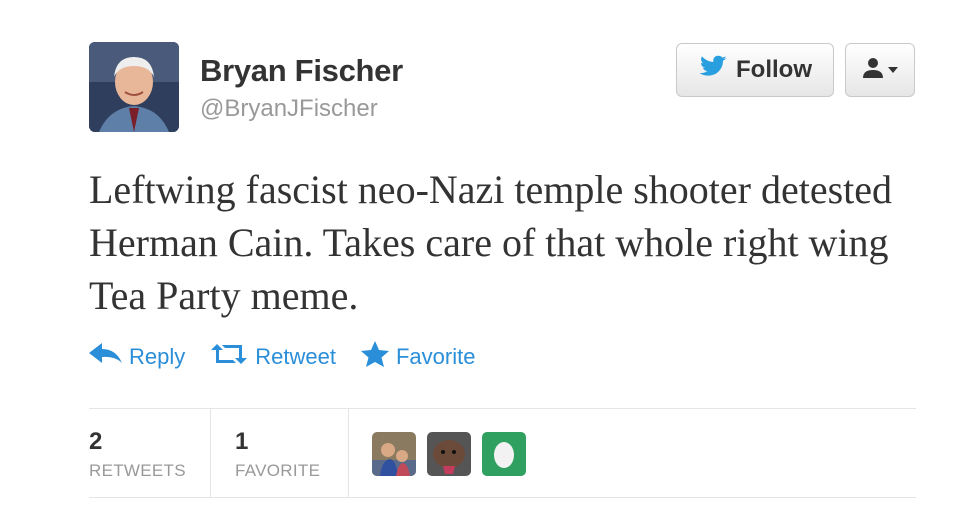  What do you see at coordinates (893, 70) in the screenshot?
I see `chevron-down-icon` at bounding box center [893, 70].